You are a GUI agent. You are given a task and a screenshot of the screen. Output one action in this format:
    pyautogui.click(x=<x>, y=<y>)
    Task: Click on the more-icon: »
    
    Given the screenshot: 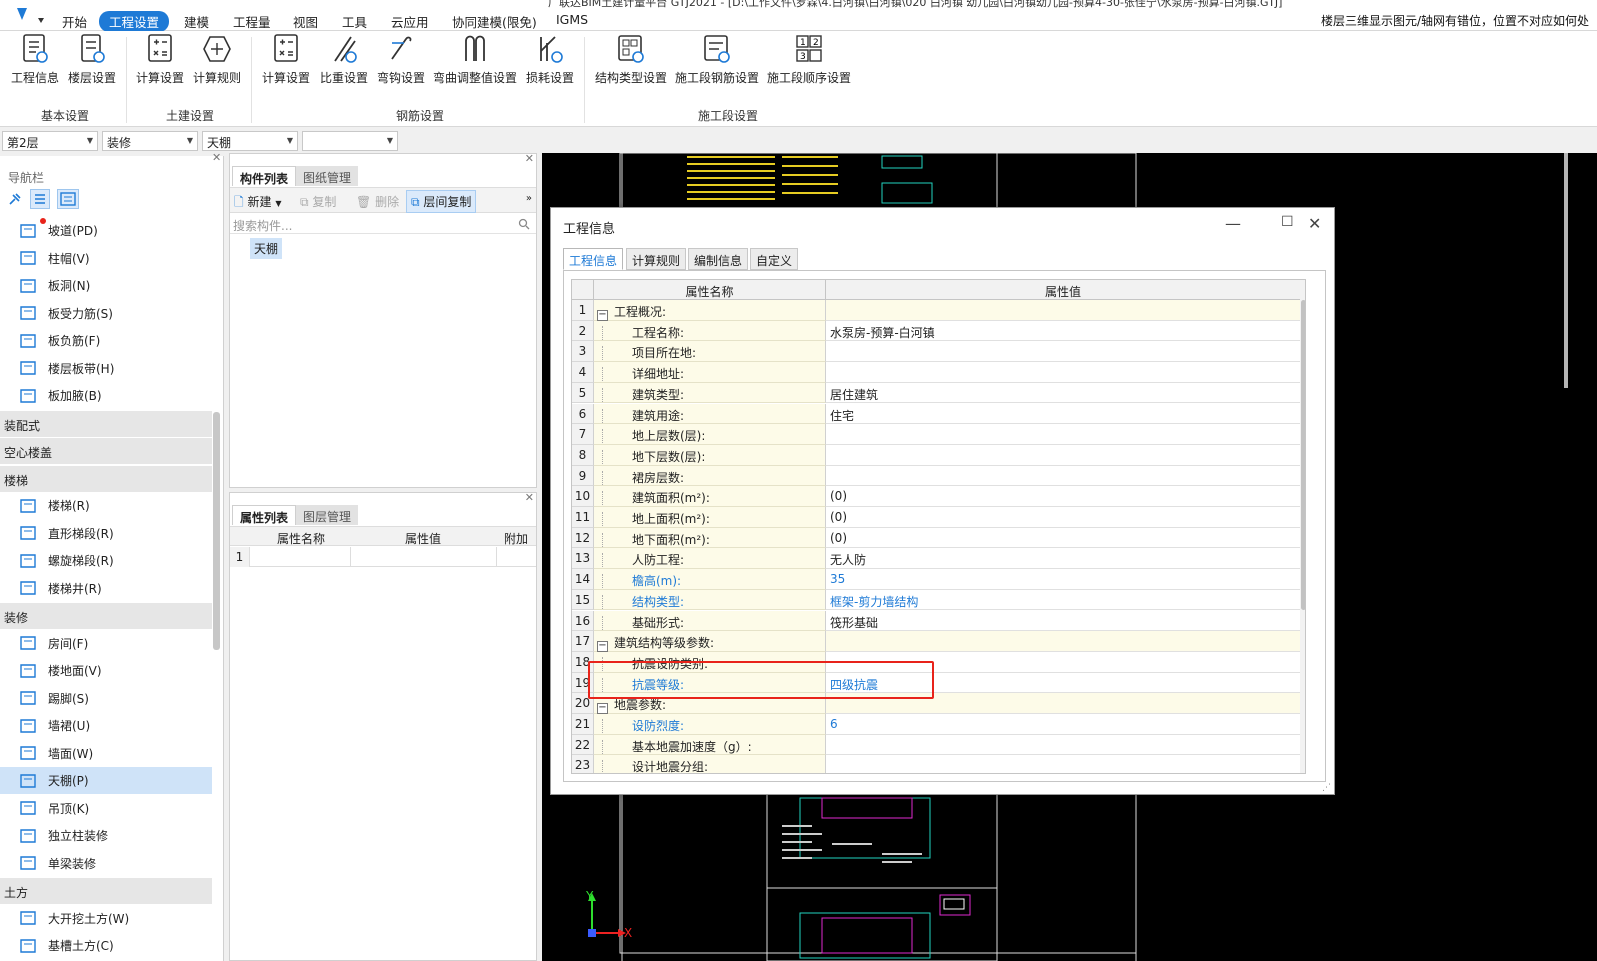 What is the action you would take?
    pyautogui.click(x=529, y=198)
    